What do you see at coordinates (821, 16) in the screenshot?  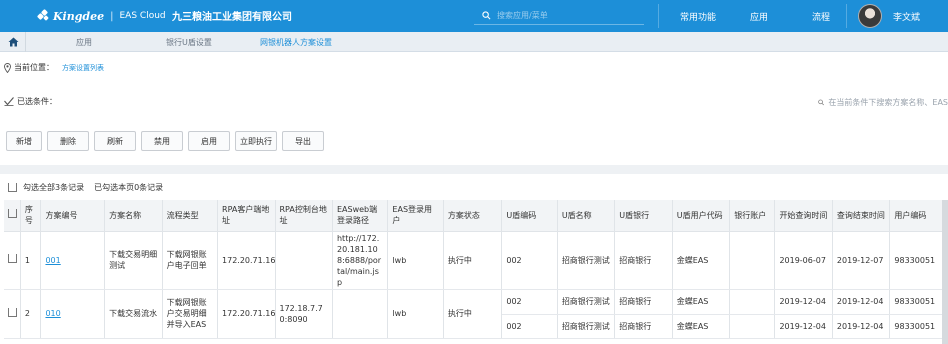 I see `nav-workflow: 流程` at bounding box center [821, 16].